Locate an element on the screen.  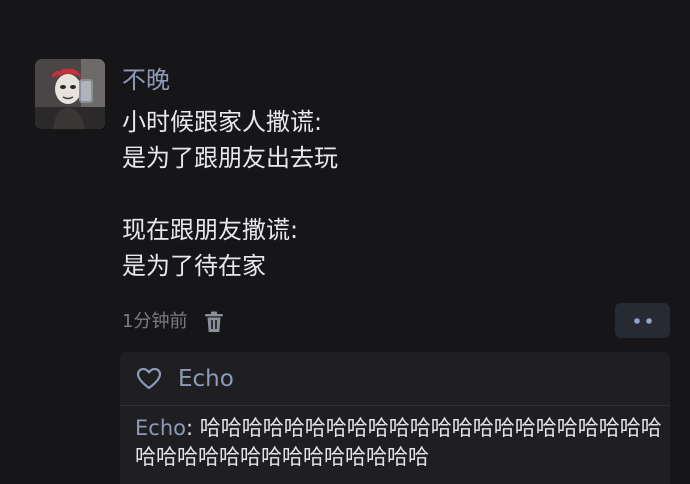
post-line: 是为了跟朋友出去玩 is located at coordinates (230, 158).